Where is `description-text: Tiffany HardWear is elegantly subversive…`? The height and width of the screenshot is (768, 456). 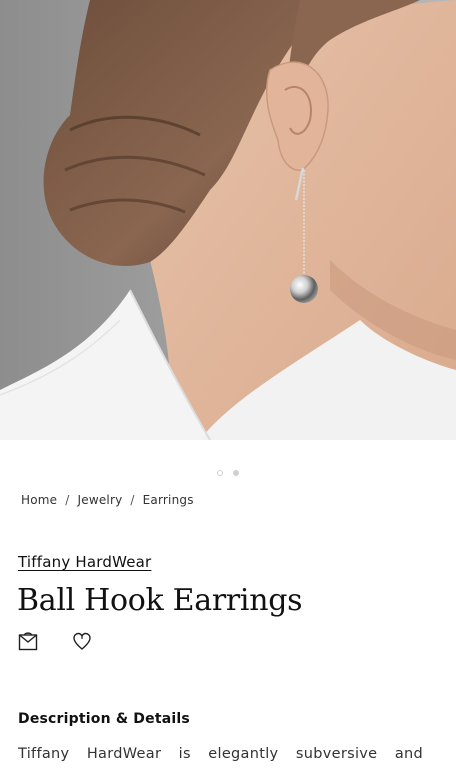
description-text: Tiffany HardWear is elegantly subversive… is located at coordinates (220, 754).